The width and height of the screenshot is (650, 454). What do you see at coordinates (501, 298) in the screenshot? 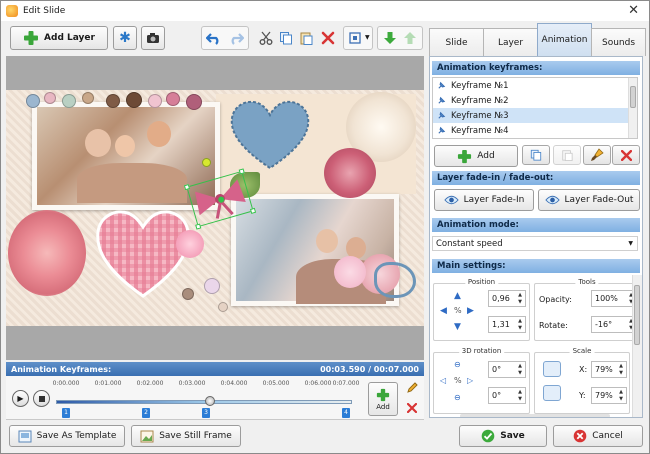
I see `position-x-value: 0,96` at bounding box center [501, 298].